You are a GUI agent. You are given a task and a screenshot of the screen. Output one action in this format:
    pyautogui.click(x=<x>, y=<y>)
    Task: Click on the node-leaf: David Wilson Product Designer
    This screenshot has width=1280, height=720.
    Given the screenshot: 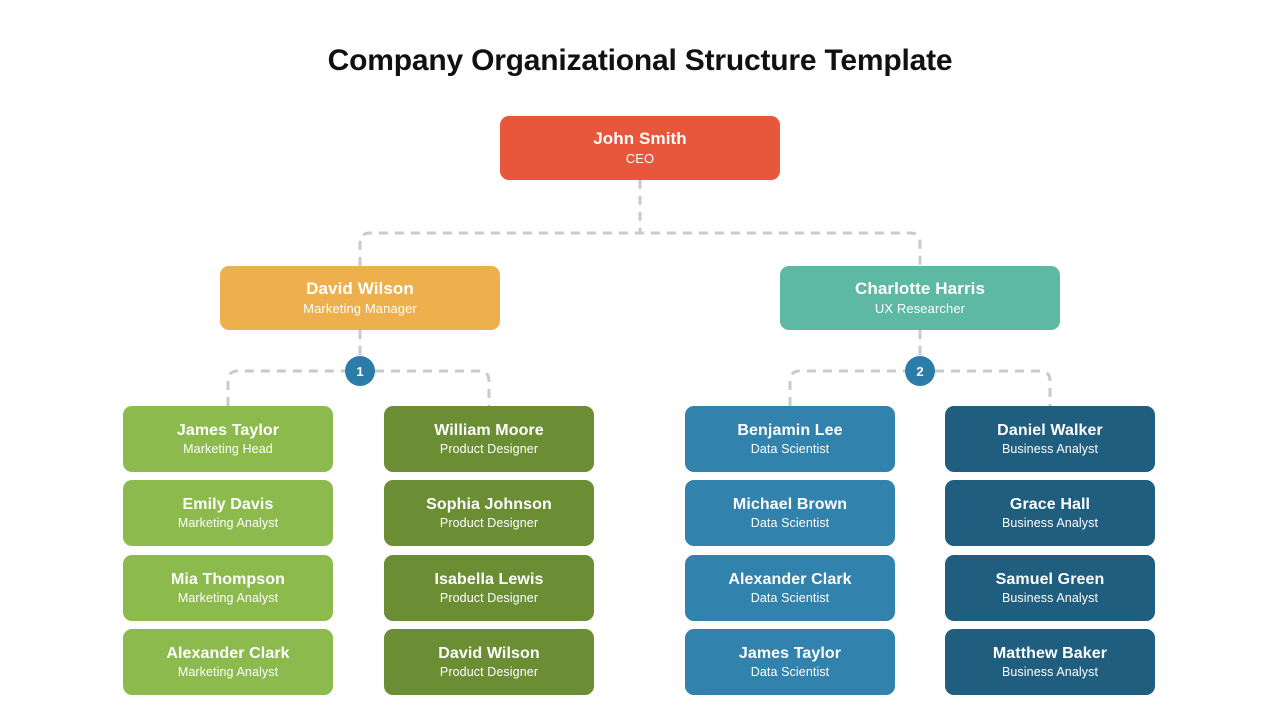 What is the action you would take?
    pyautogui.click(x=489, y=662)
    